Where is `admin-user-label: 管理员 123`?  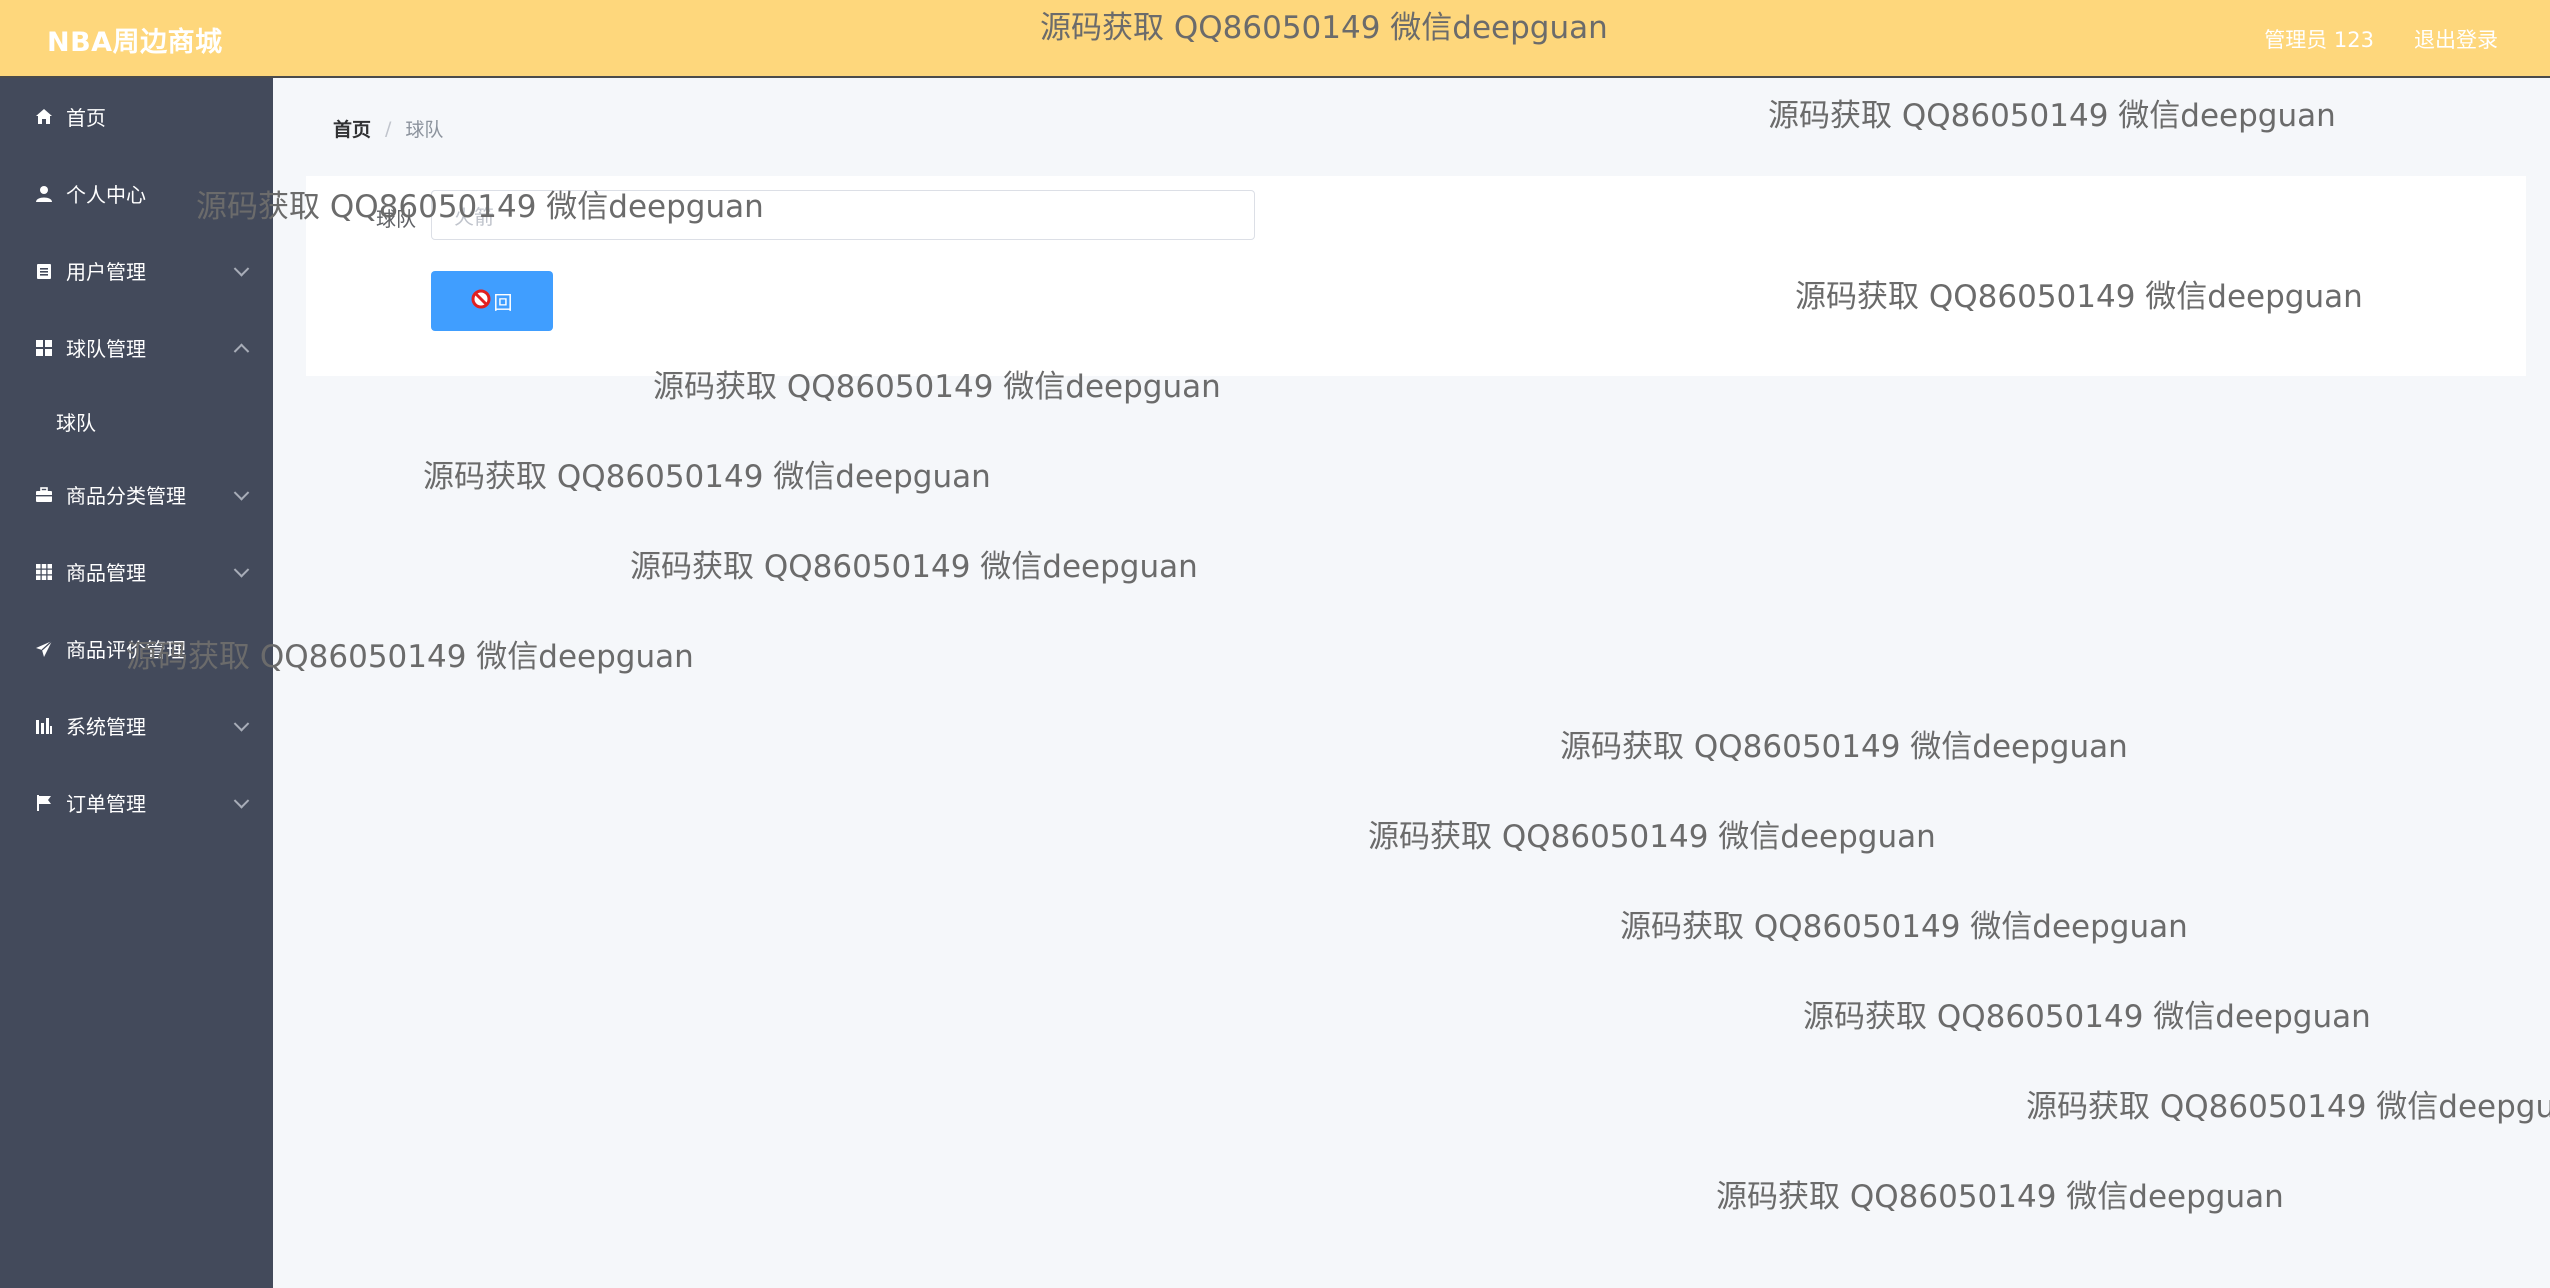
admin-user-label: 管理员 123 is located at coordinates (2319, 40).